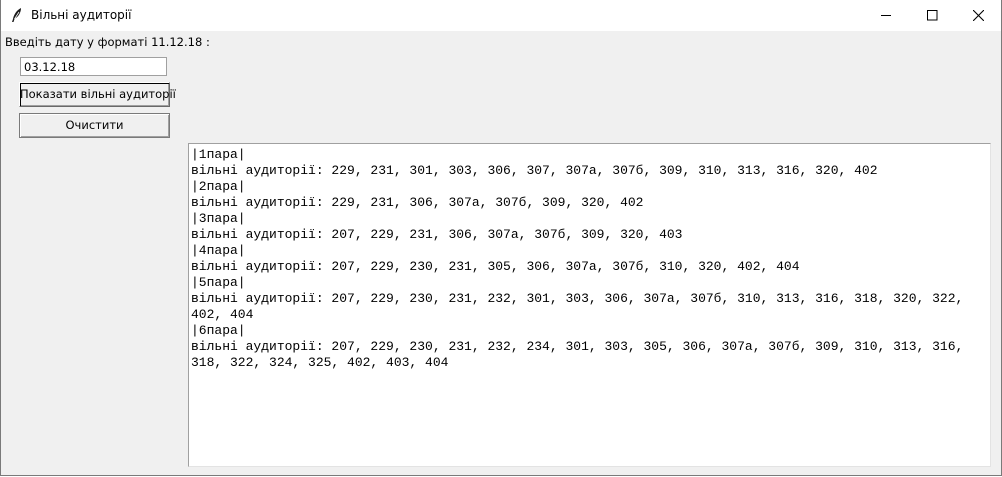  Describe the element at coordinates (107, 42) in the screenshot. I see `date-prompt-label: Введіть дату у форматі 11.12.18 :` at that location.